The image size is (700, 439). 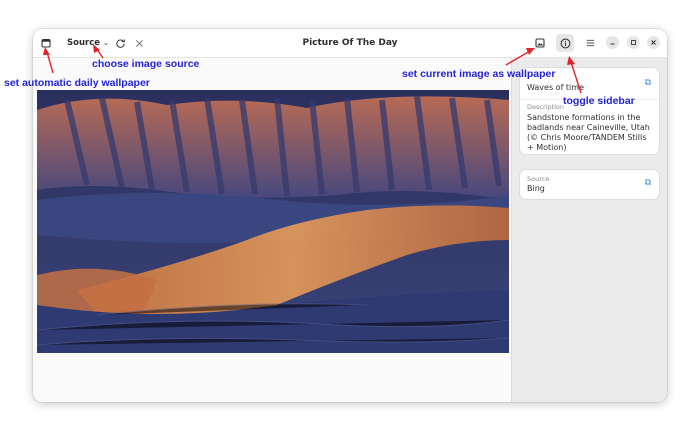 What do you see at coordinates (146, 64) in the screenshot?
I see `annotation-choose-source: choose image source` at bounding box center [146, 64].